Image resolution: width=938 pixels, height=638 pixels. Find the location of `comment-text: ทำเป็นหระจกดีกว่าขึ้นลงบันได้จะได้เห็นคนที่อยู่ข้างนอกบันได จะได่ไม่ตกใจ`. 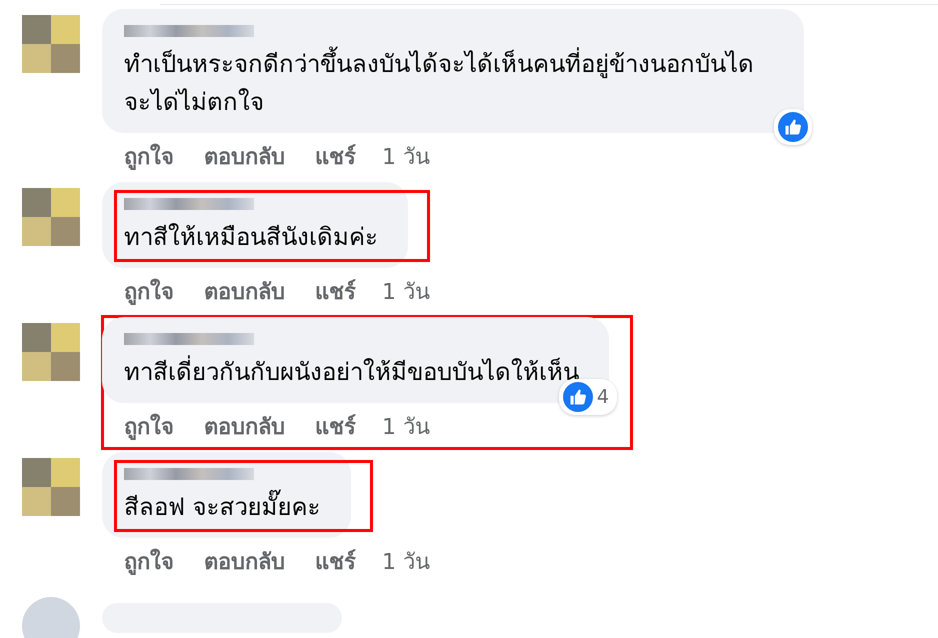

comment-text: ทำเป็นหระจกดีกว่าขึ้นลงบันได้จะได้เห็นคนที่อยู่ข้างนอกบันได จะได่ไม่ตกใจ is located at coordinates (445, 83).